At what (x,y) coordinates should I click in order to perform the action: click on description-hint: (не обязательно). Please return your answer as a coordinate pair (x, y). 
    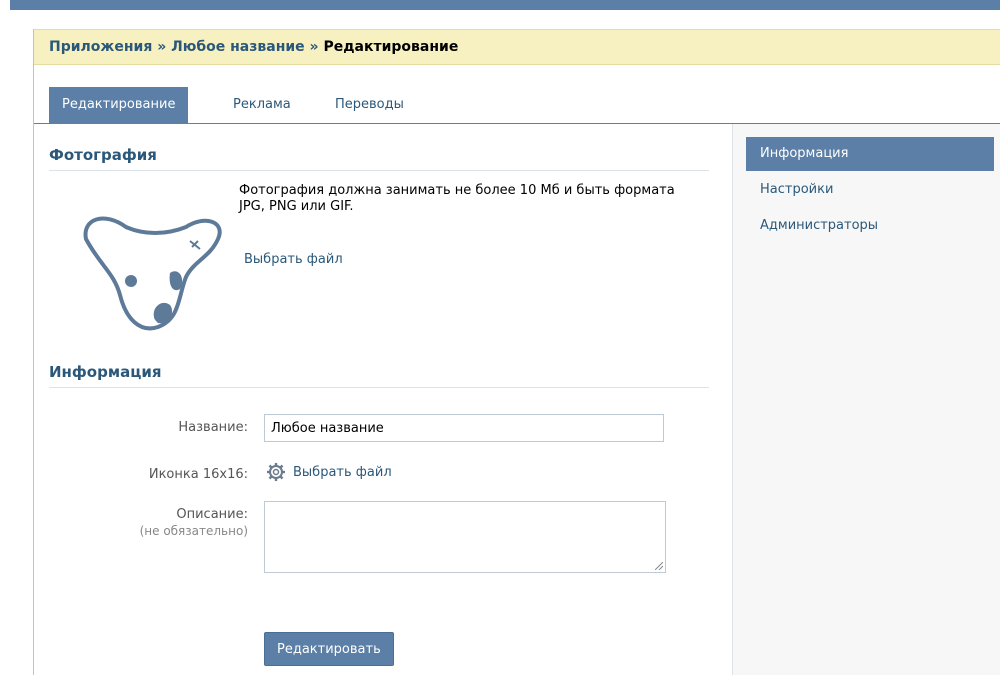
    Looking at the image, I should click on (193, 531).